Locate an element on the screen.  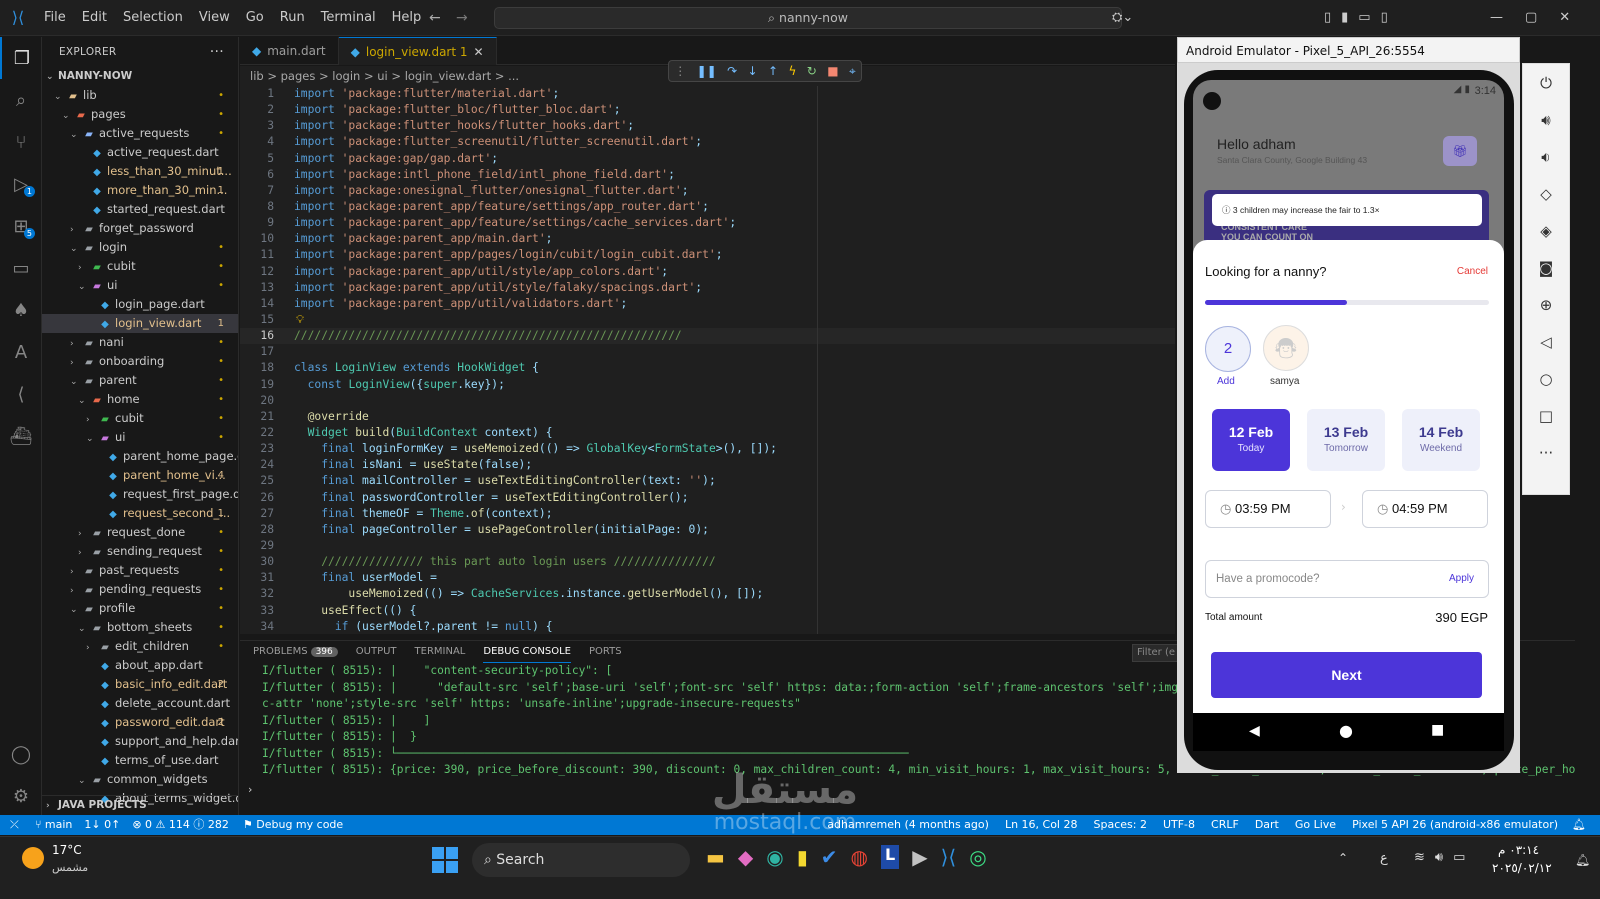
docker-icon: ⛴ is located at coordinates (21, 436).